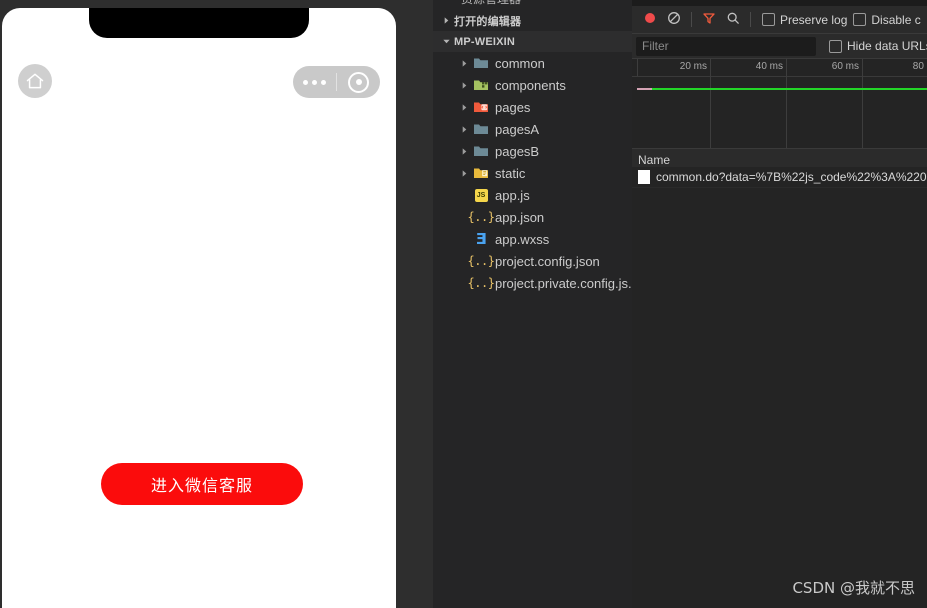 Image resolution: width=927 pixels, height=608 pixels. I want to click on record-circle-icon, so click(650, 19).